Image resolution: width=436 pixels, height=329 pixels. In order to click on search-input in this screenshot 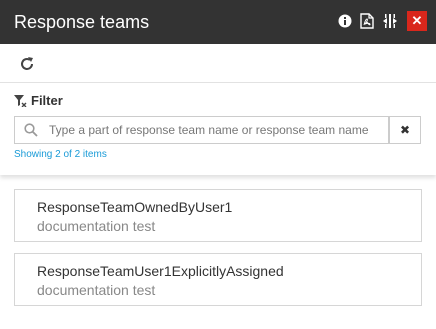, I will do `click(216, 130)`.